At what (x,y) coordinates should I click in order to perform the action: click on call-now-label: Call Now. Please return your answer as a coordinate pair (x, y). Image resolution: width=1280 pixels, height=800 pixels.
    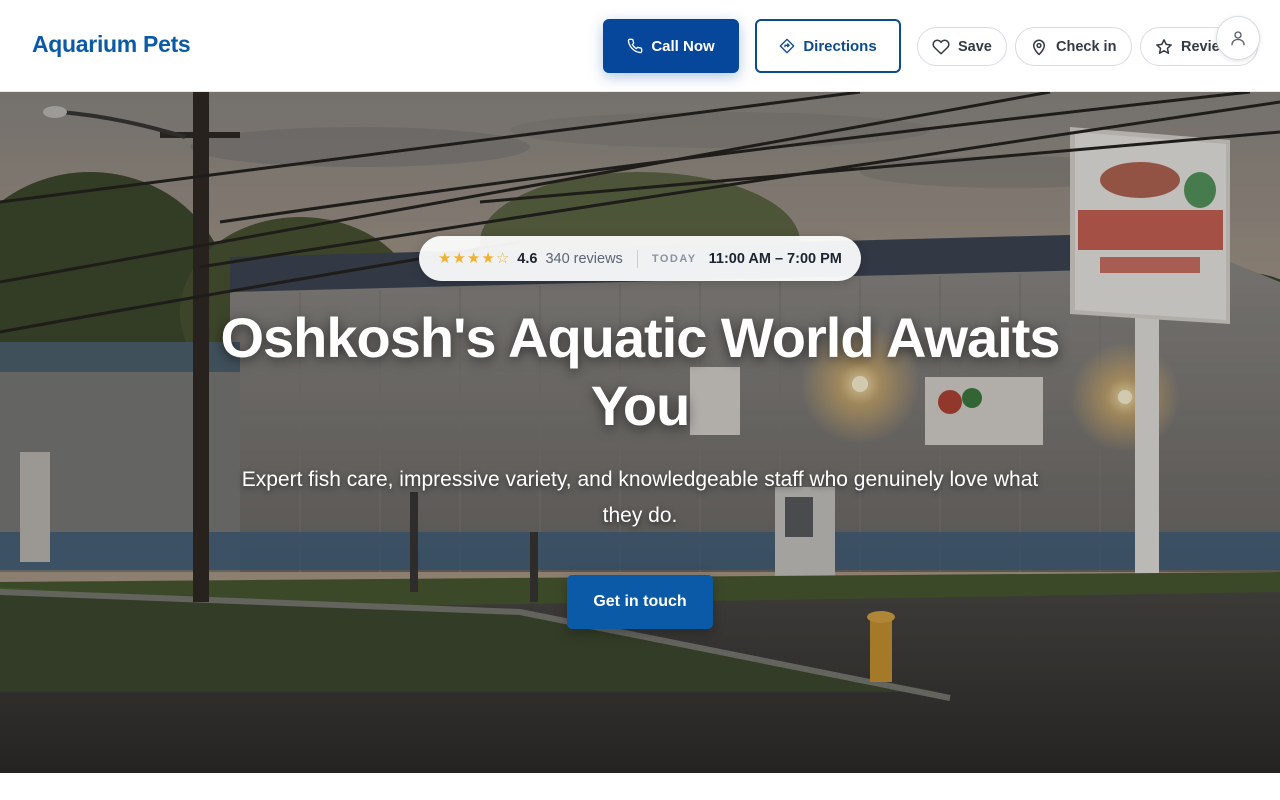
    Looking at the image, I should click on (683, 46).